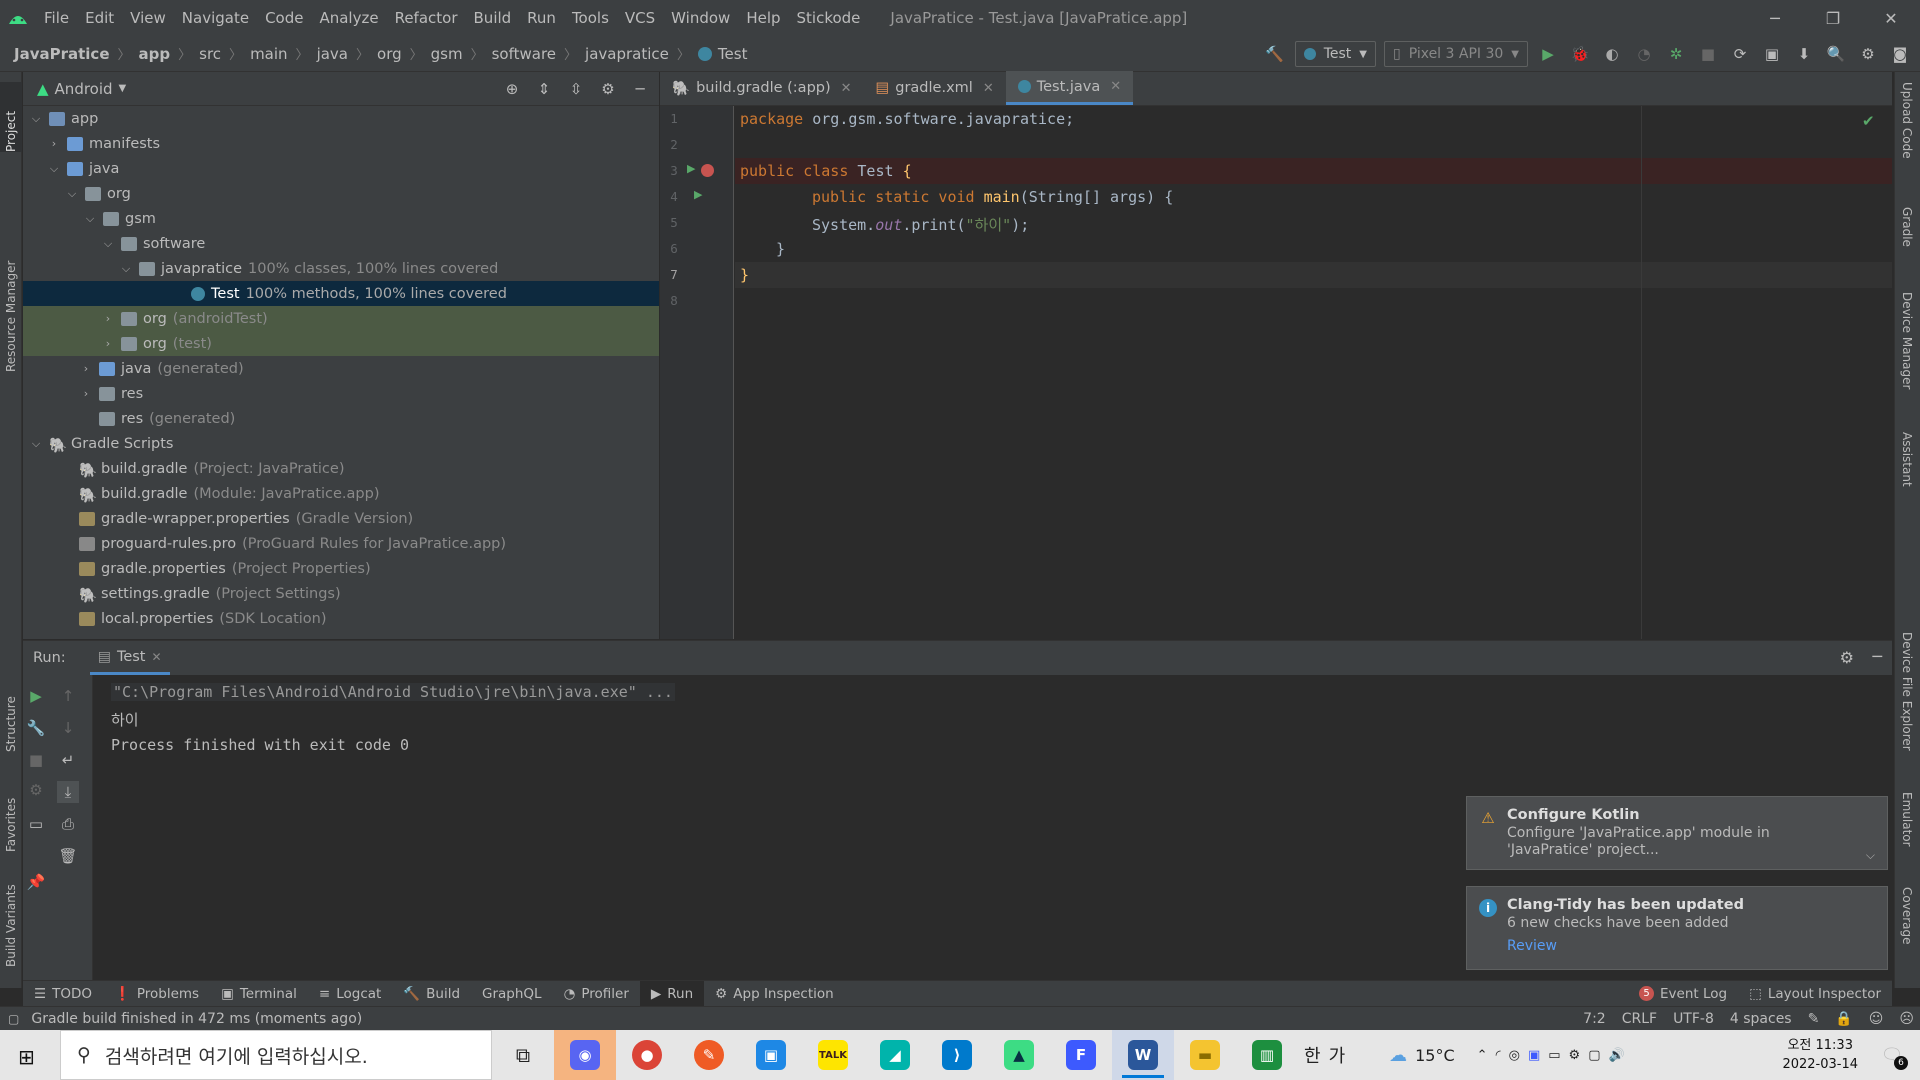 This screenshot has width=1920, height=1080. Describe the element at coordinates (576, 89) in the screenshot. I see `collapse-all-icon: ⇳` at that location.